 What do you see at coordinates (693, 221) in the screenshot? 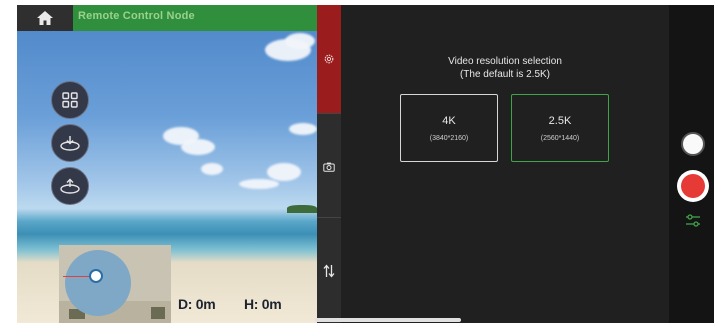
I see `sliders-icon` at bounding box center [693, 221].